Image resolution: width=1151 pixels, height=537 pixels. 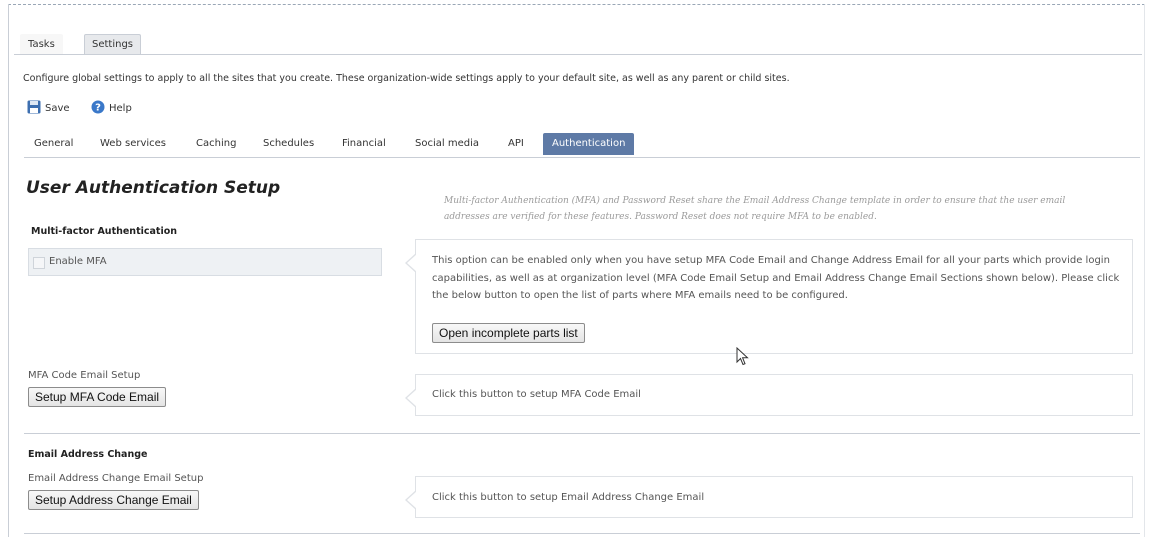 I want to click on section-divider, so click(x=582, y=433).